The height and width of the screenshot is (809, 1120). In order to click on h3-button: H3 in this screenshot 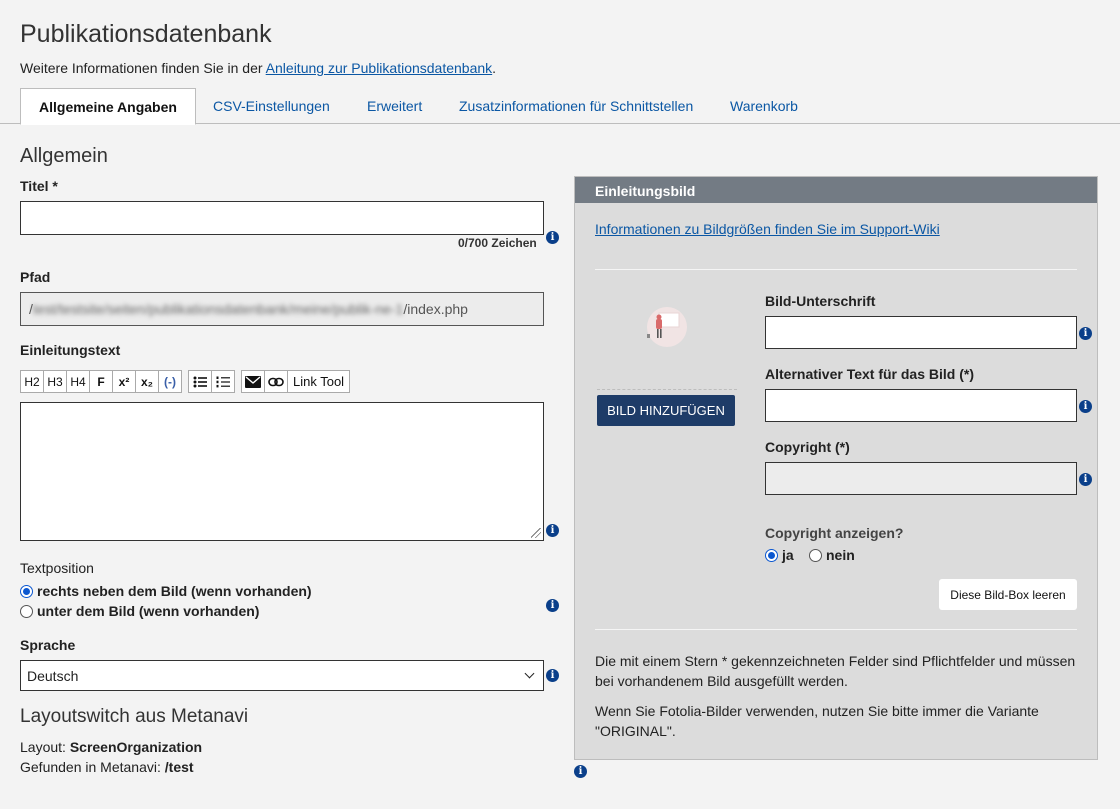, I will do `click(55, 381)`.